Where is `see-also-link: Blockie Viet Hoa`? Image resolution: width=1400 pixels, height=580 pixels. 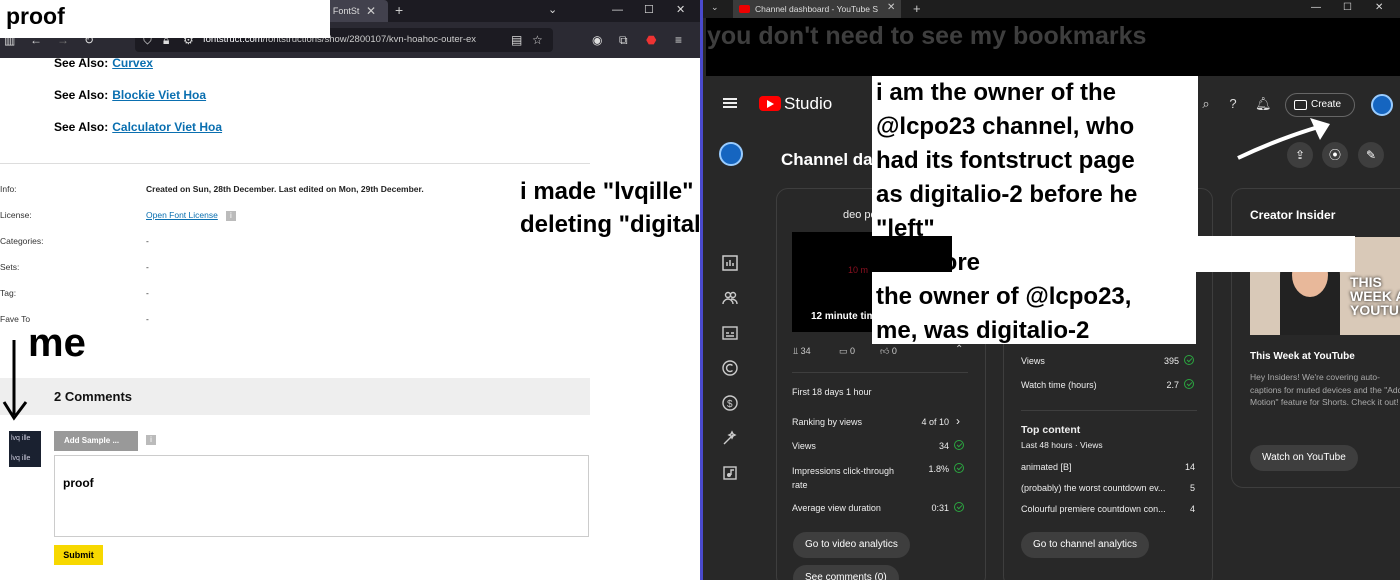
see-also-link: Blockie Viet Hoa is located at coordinates (159, 95).